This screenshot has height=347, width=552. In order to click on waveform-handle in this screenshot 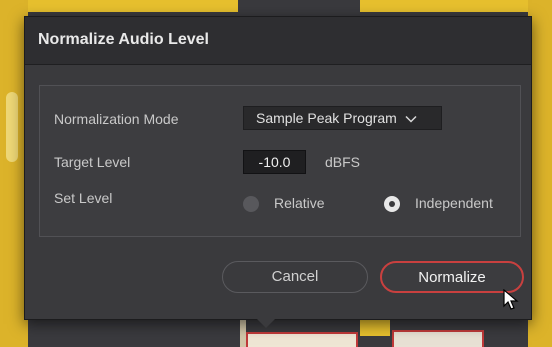, I will do `click(12, 127)`.